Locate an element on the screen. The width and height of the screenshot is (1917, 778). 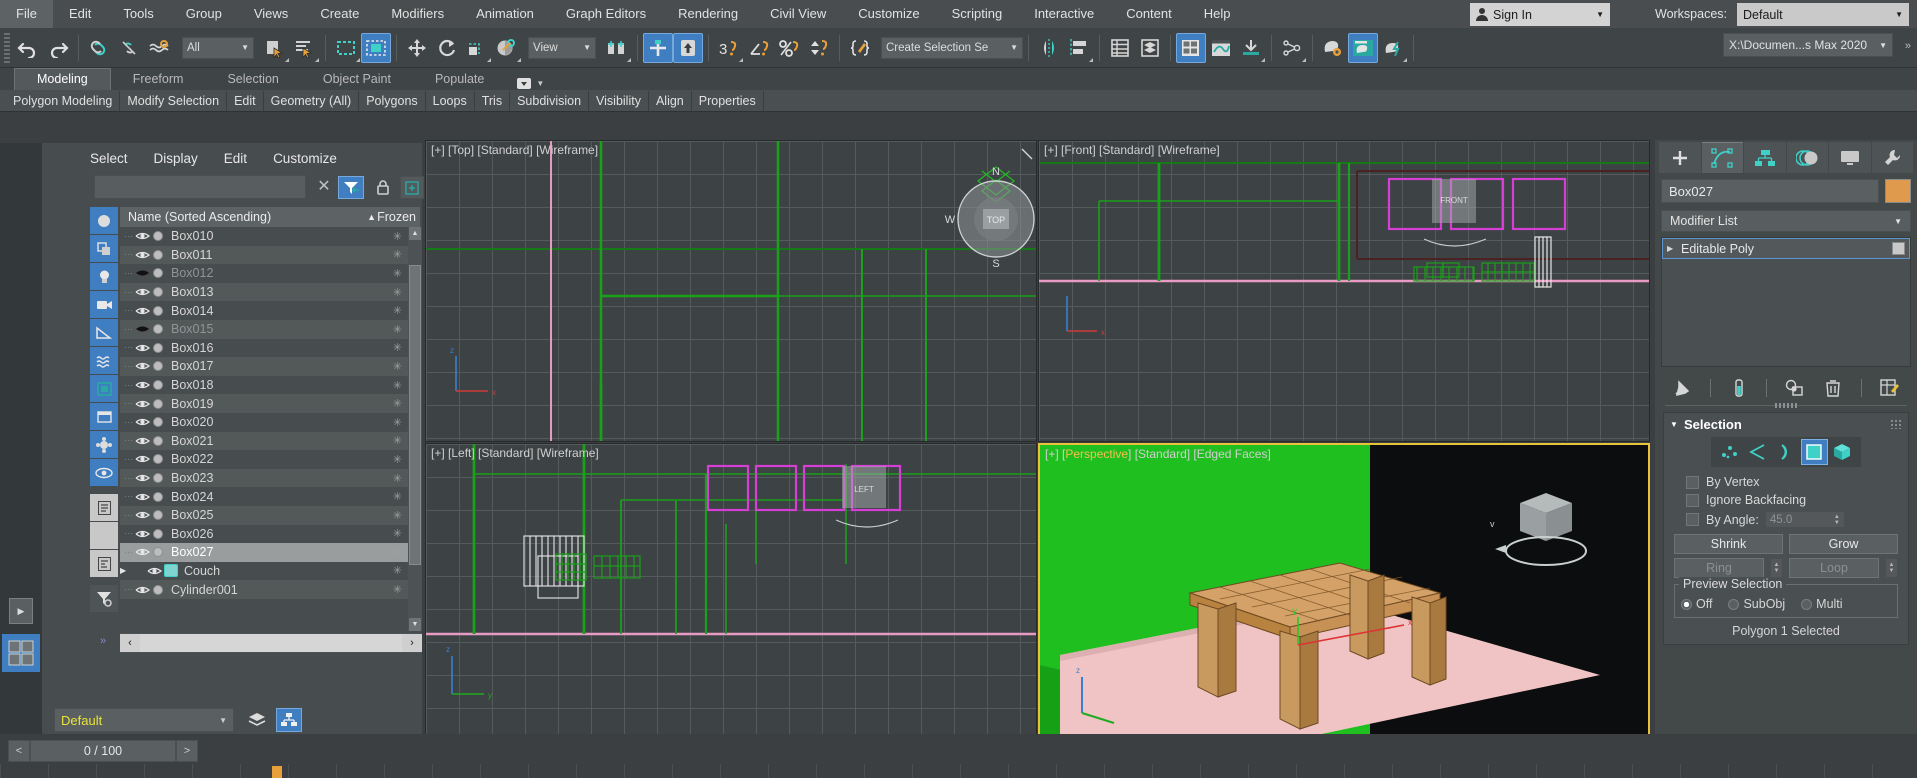
expand-all-icon is located at coordinates (412, 187).